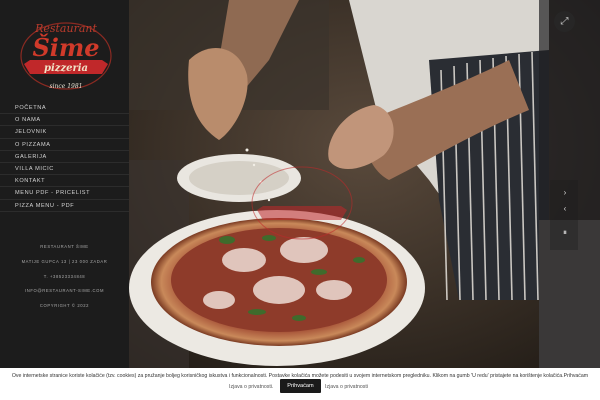 The height and width of the screenshot is (400, 600). Describe the element at coordinates (302, 203) in the screenshot. I see `watermark-logo` at that location.